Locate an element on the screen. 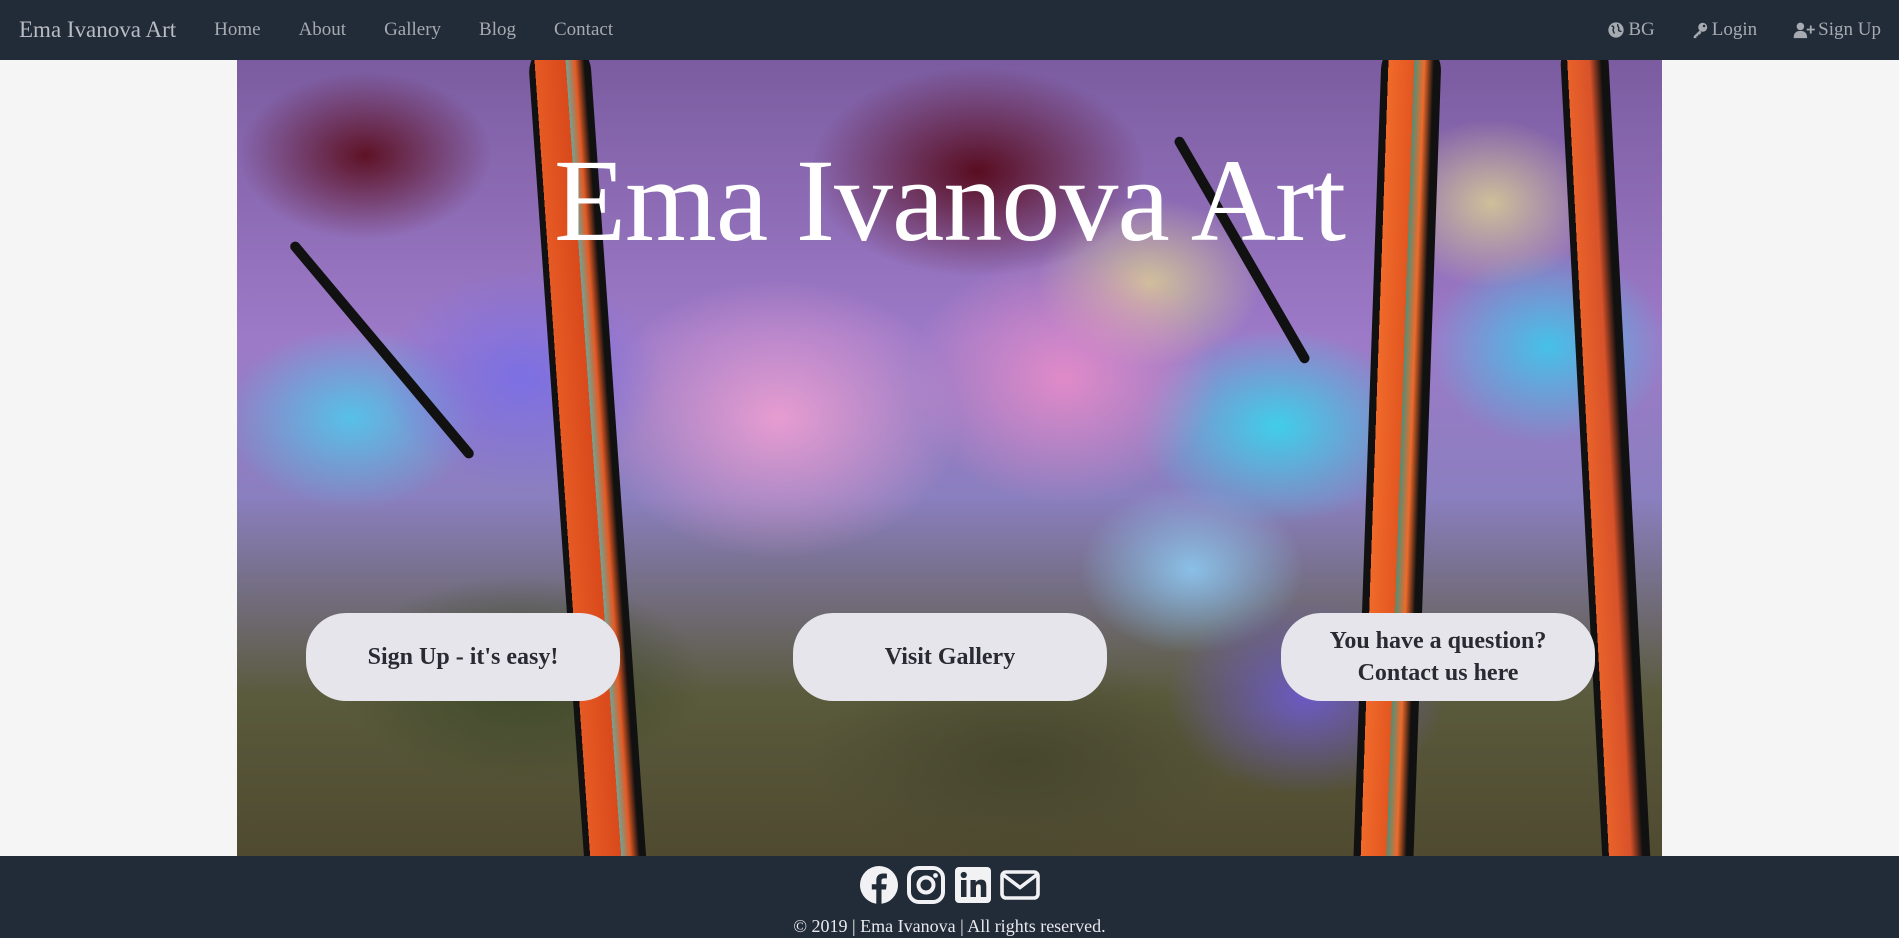 This screenshot has height=938, width=1899. contact-cta-button: You have a question? Contact us here is located at coordinates (1438, 657).